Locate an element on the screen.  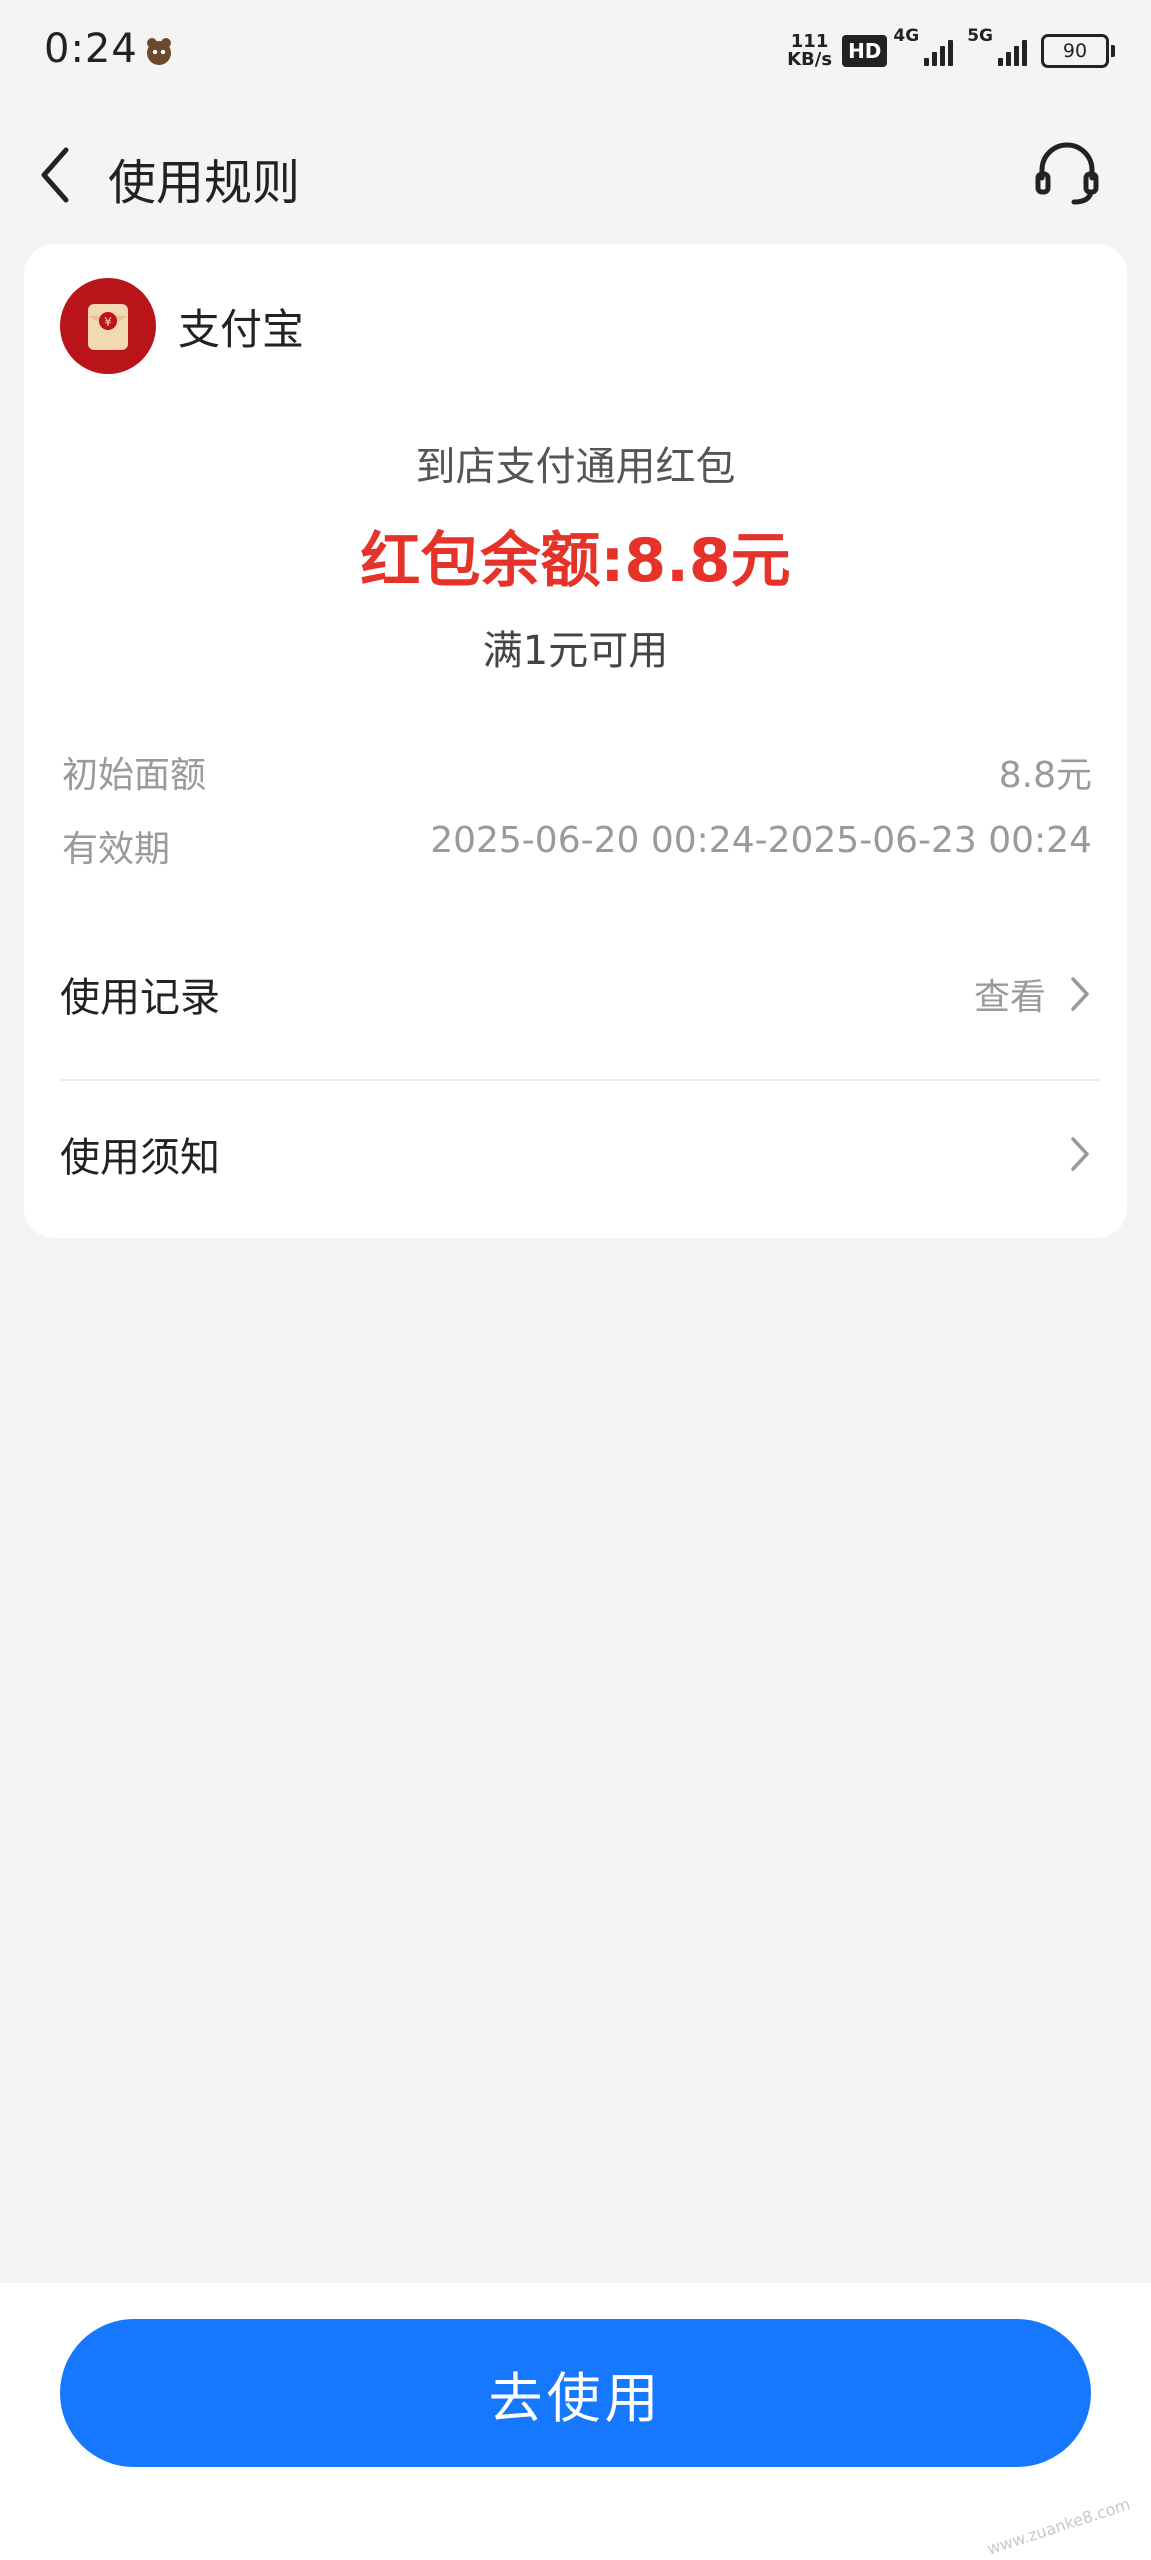
brand-logo: ¥ is located at coordinates (108, 326).